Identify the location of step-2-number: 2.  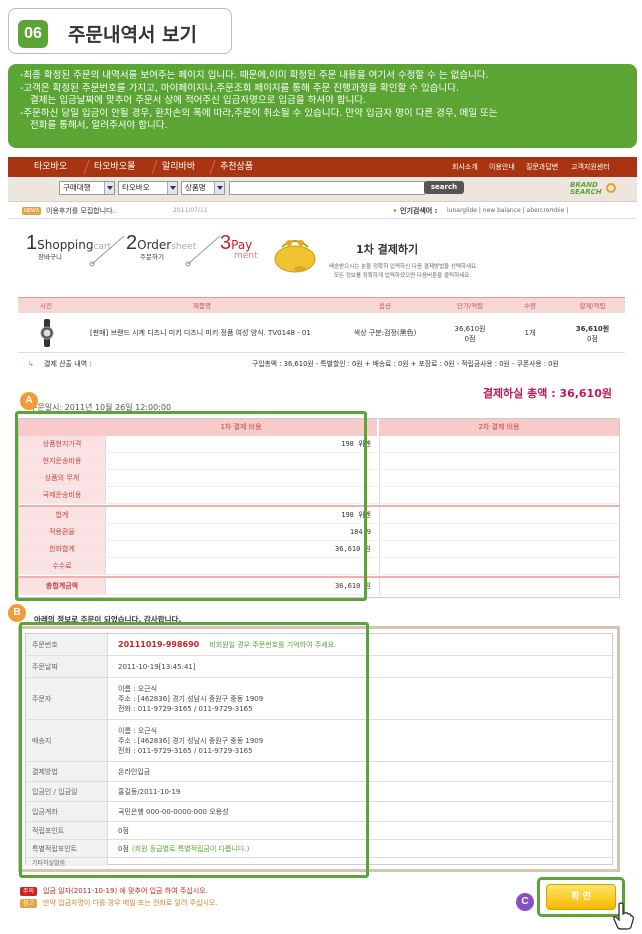
(132, 243).